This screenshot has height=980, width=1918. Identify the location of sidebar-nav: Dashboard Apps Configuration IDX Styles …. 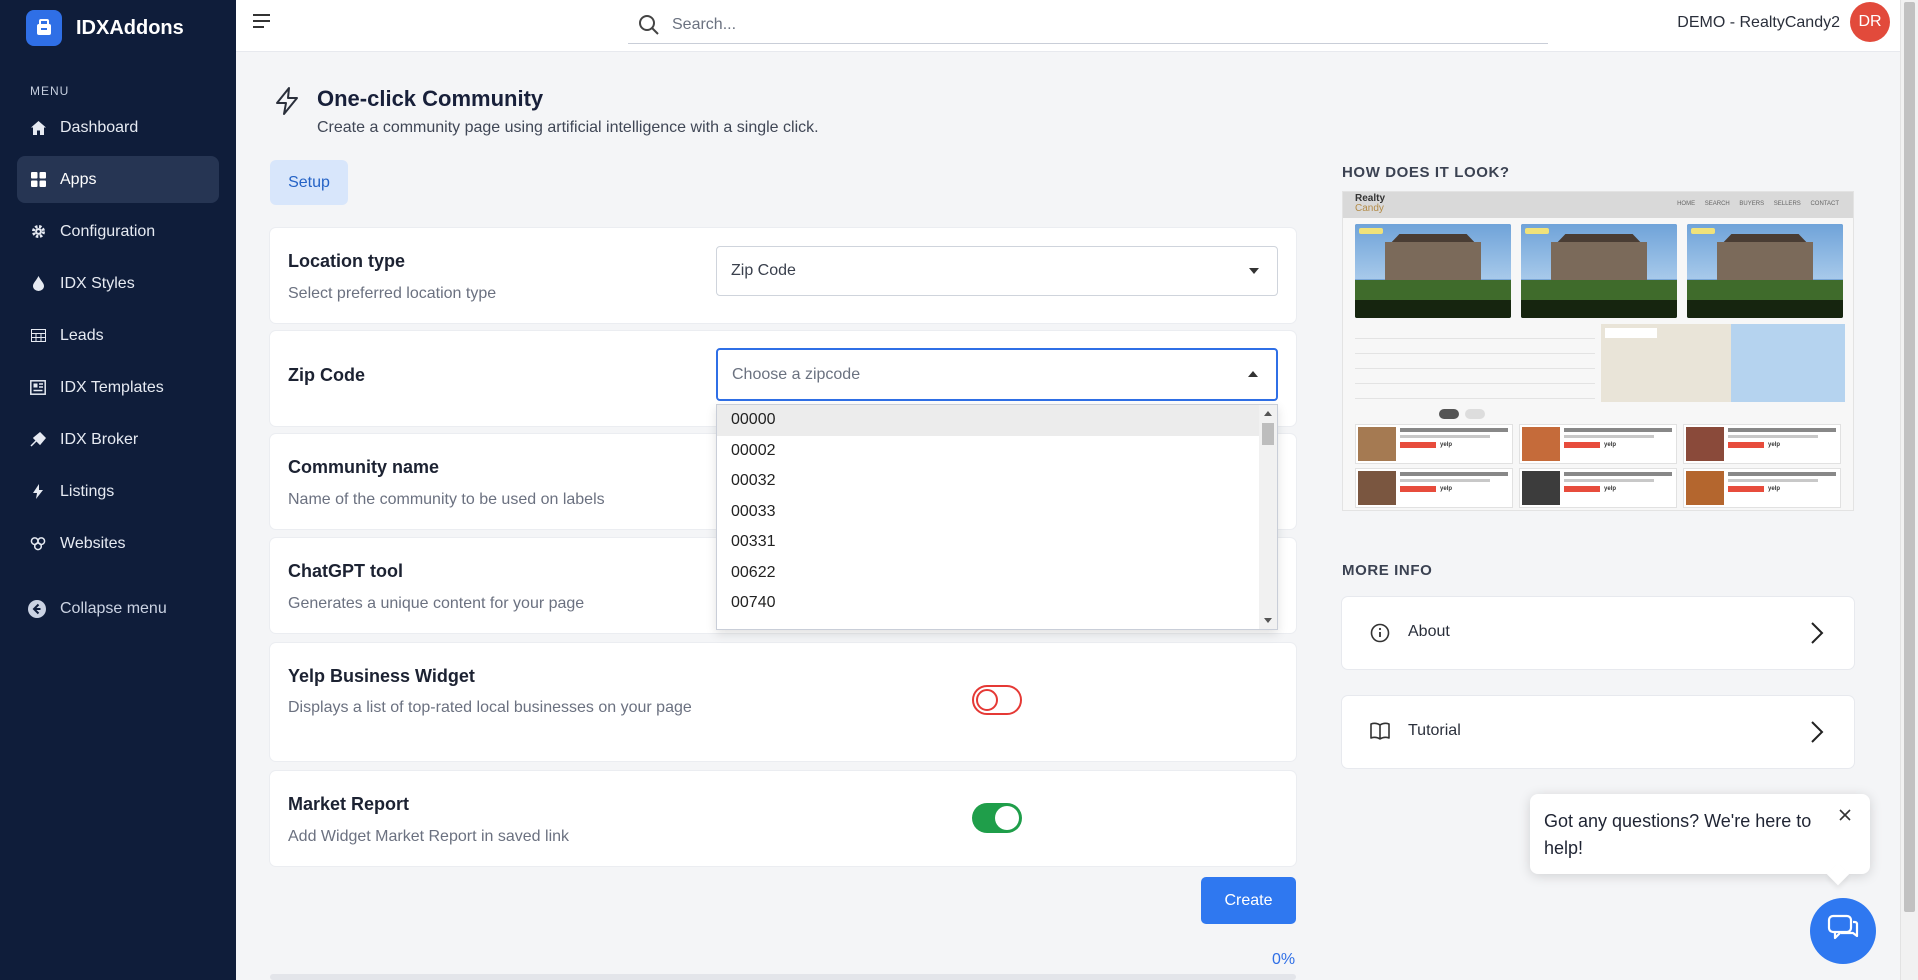
(118, 338).